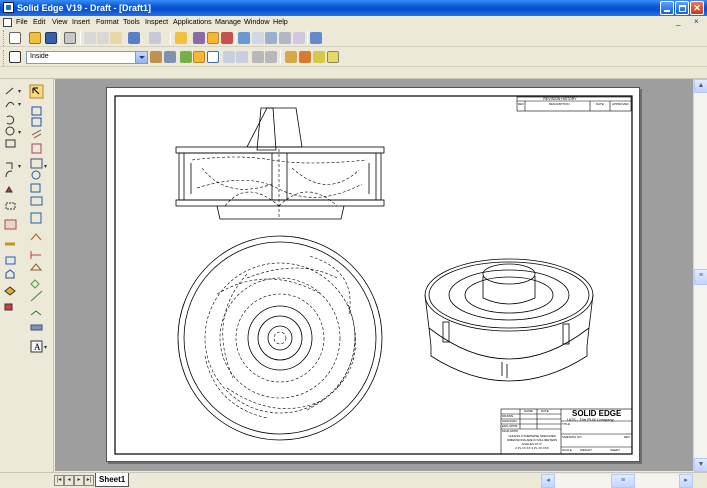 The height and width of the screenshot is (488, 707). What do you see at coordinates (155, 38) in the screenshot?
I see `redo-icon` at bounding box center [155, 38].